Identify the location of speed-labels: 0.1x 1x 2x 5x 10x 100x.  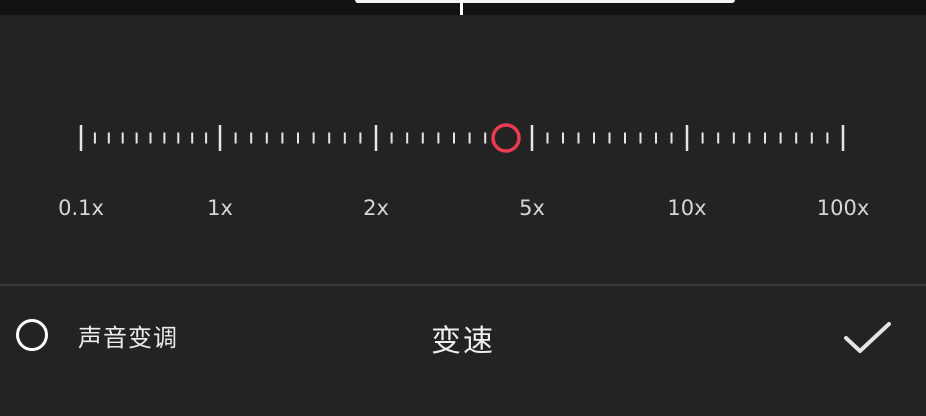
(463, 211).